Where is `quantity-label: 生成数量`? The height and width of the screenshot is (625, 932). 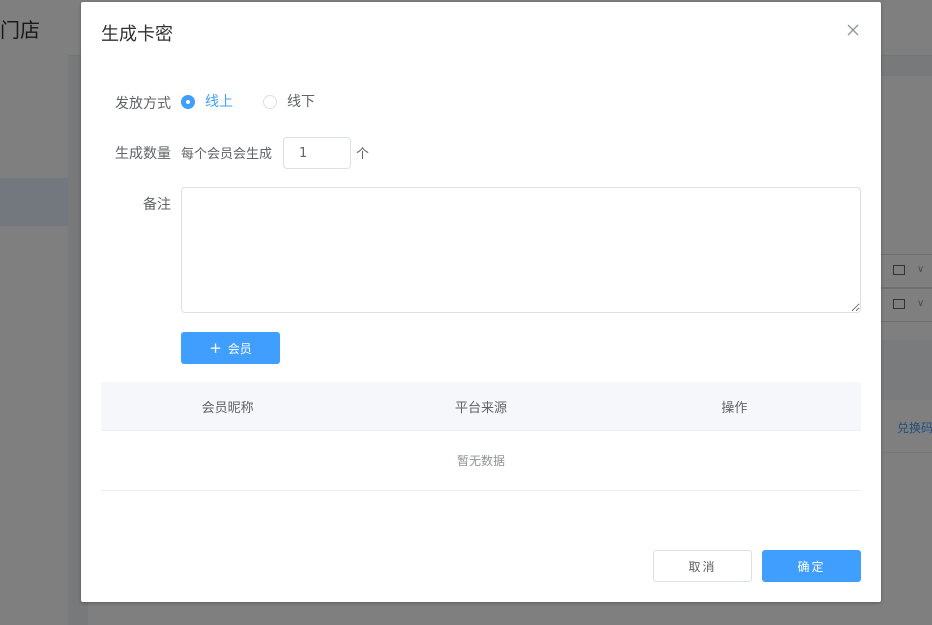 quantity-label: 生成数量 is located at coordinates (143, 154).